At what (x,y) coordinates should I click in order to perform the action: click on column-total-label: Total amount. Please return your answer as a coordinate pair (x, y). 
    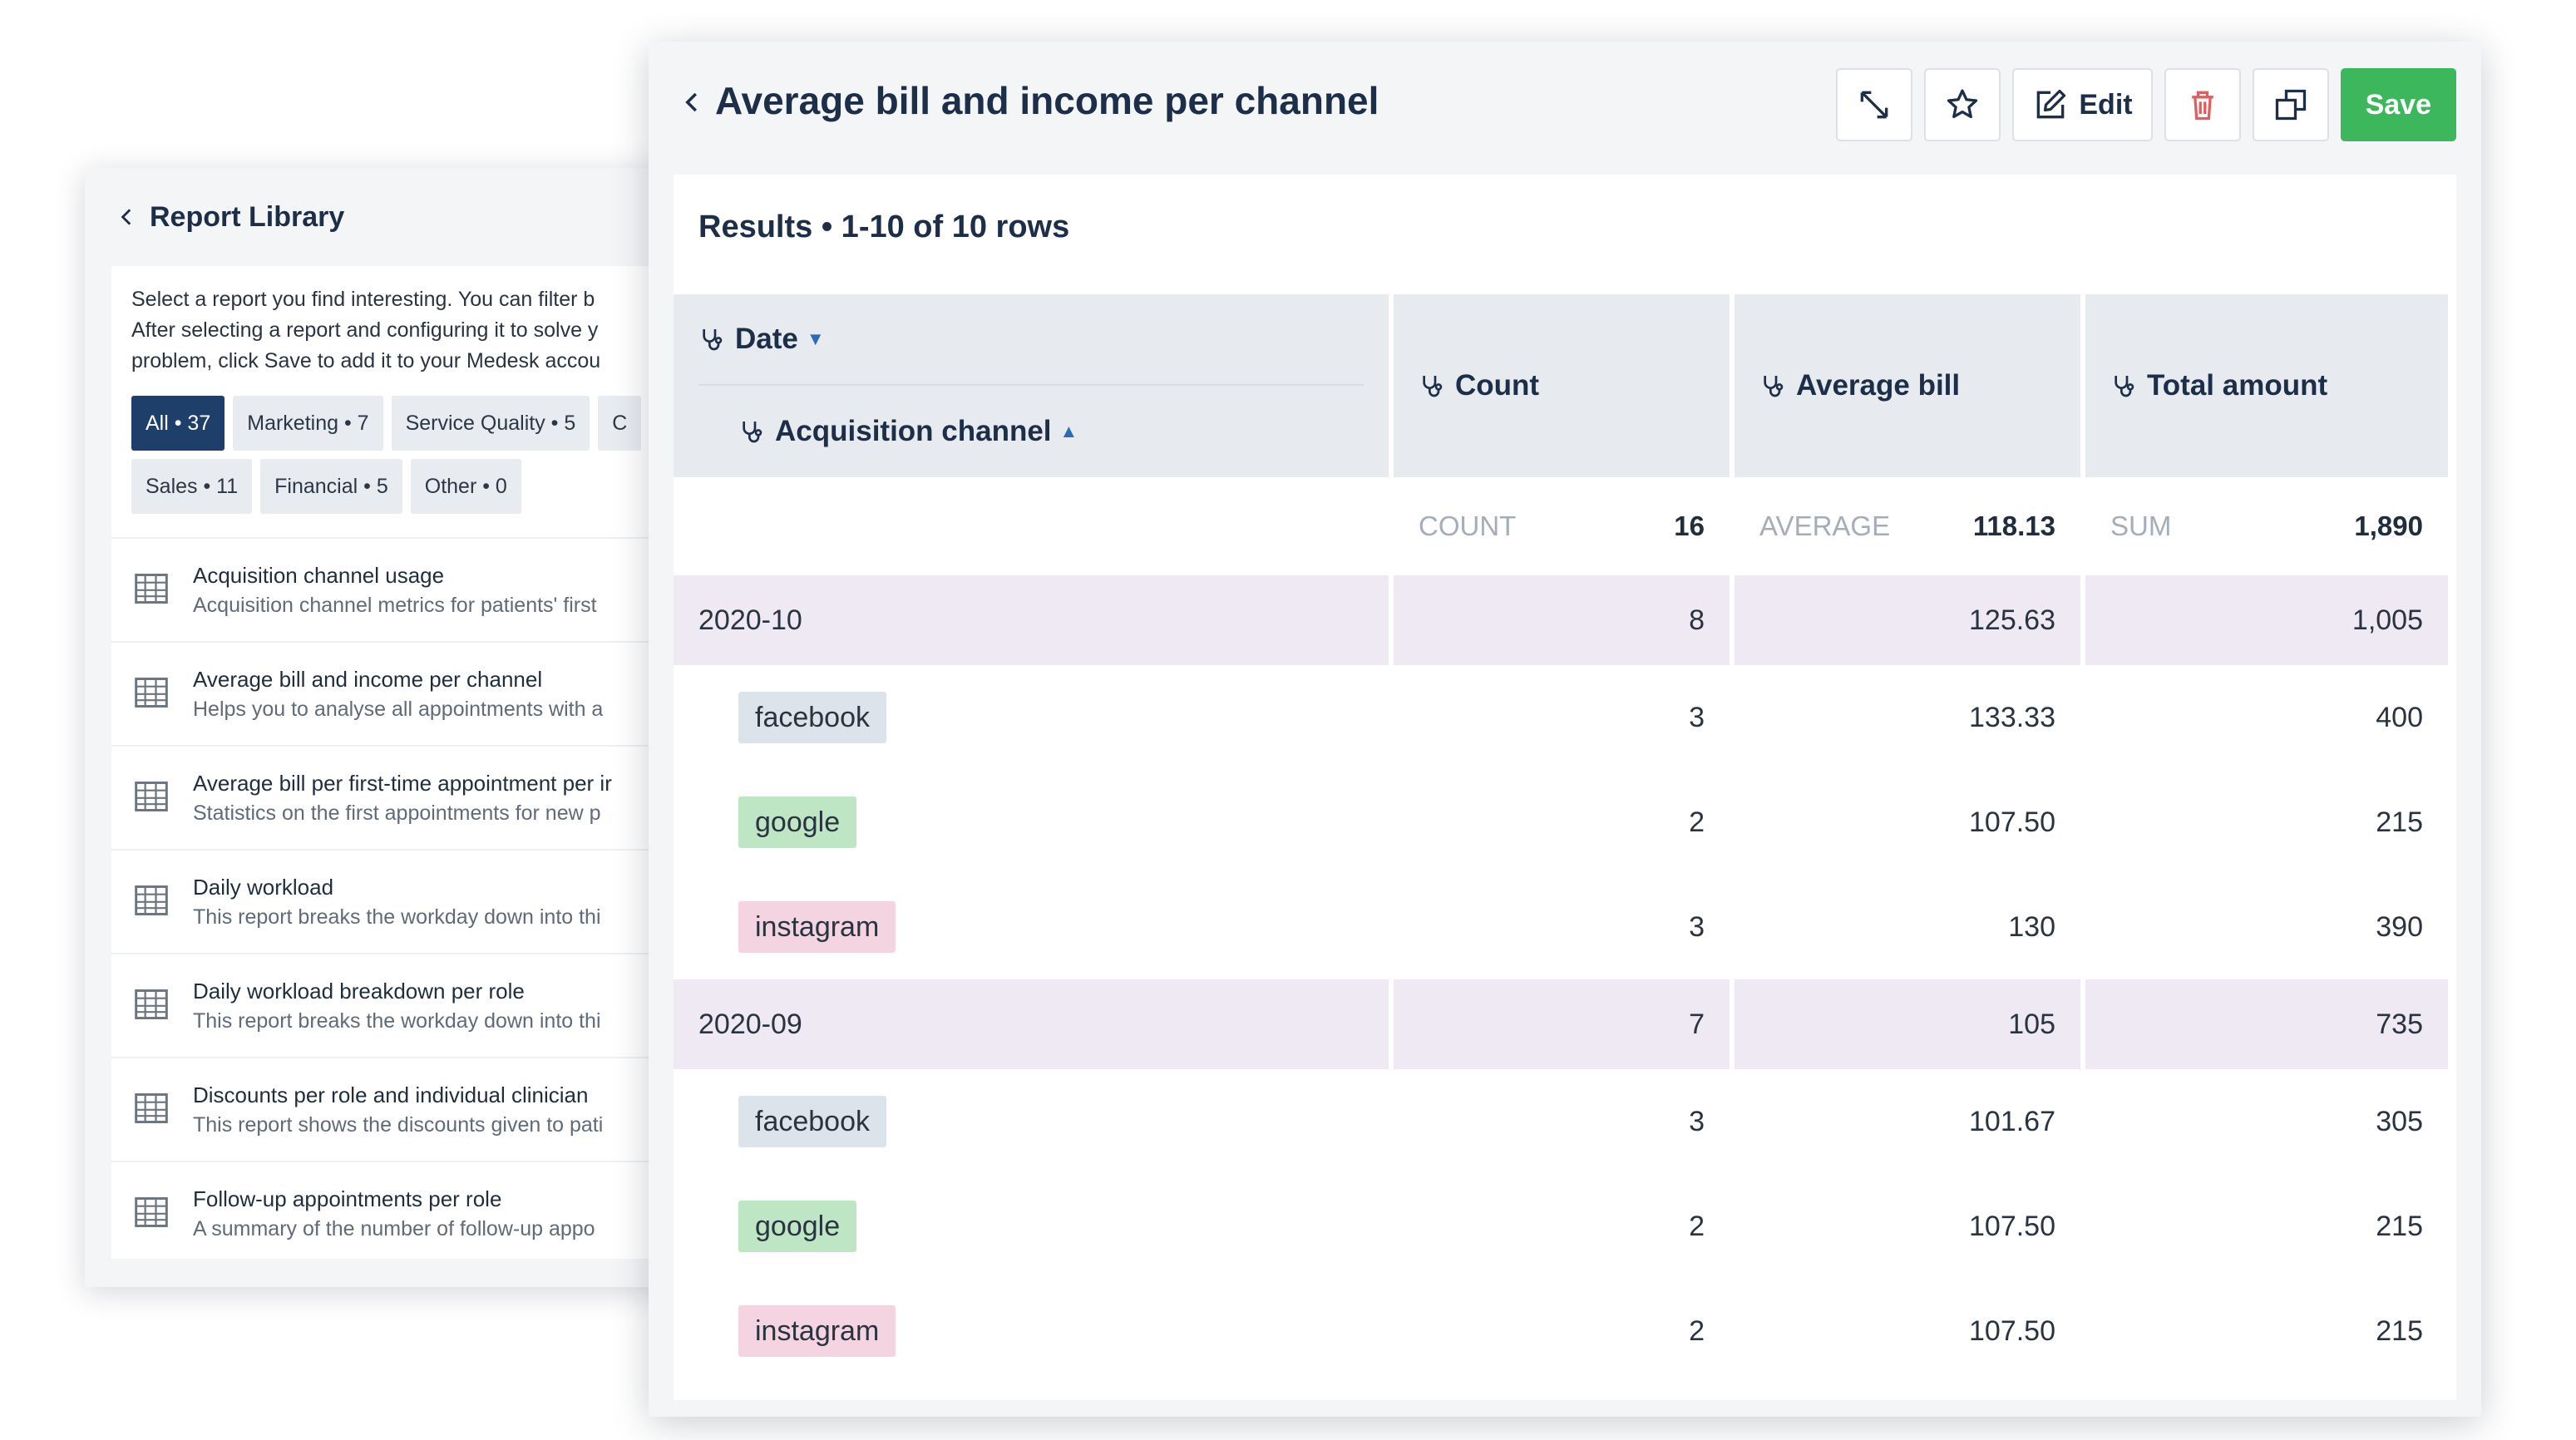
    Looking at the image, I should click on (2237, 385).